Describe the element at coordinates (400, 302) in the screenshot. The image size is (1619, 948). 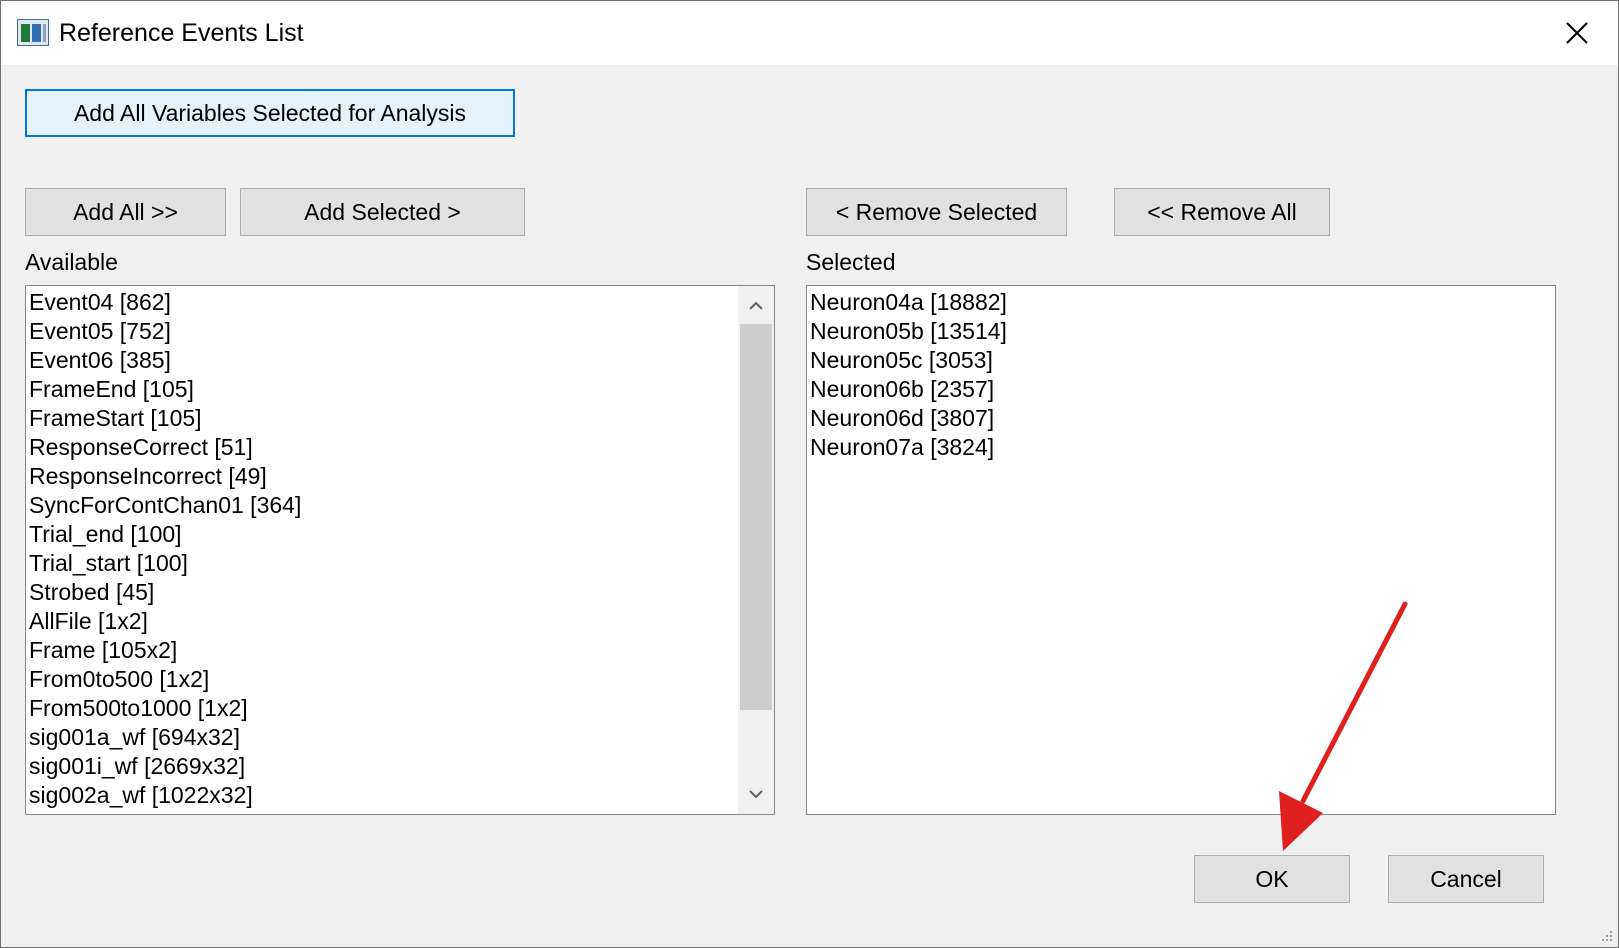
I see `available-list-item: Event04 [862]` at that location.